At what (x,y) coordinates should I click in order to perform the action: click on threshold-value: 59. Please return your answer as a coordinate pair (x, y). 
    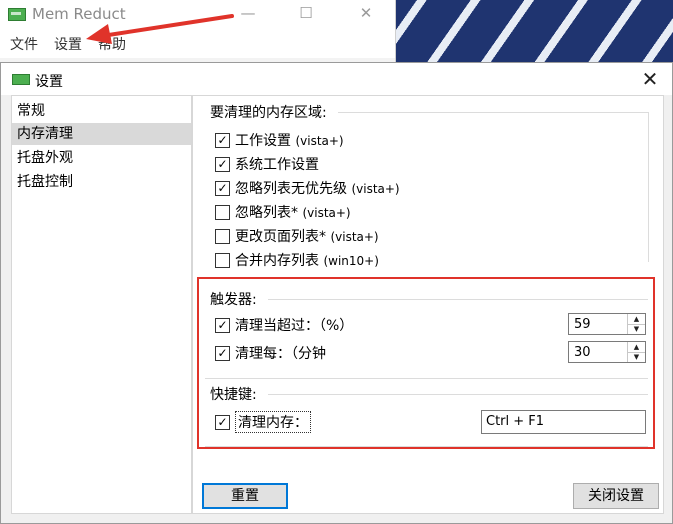
    Looking at the image, I should click on (582, 324).